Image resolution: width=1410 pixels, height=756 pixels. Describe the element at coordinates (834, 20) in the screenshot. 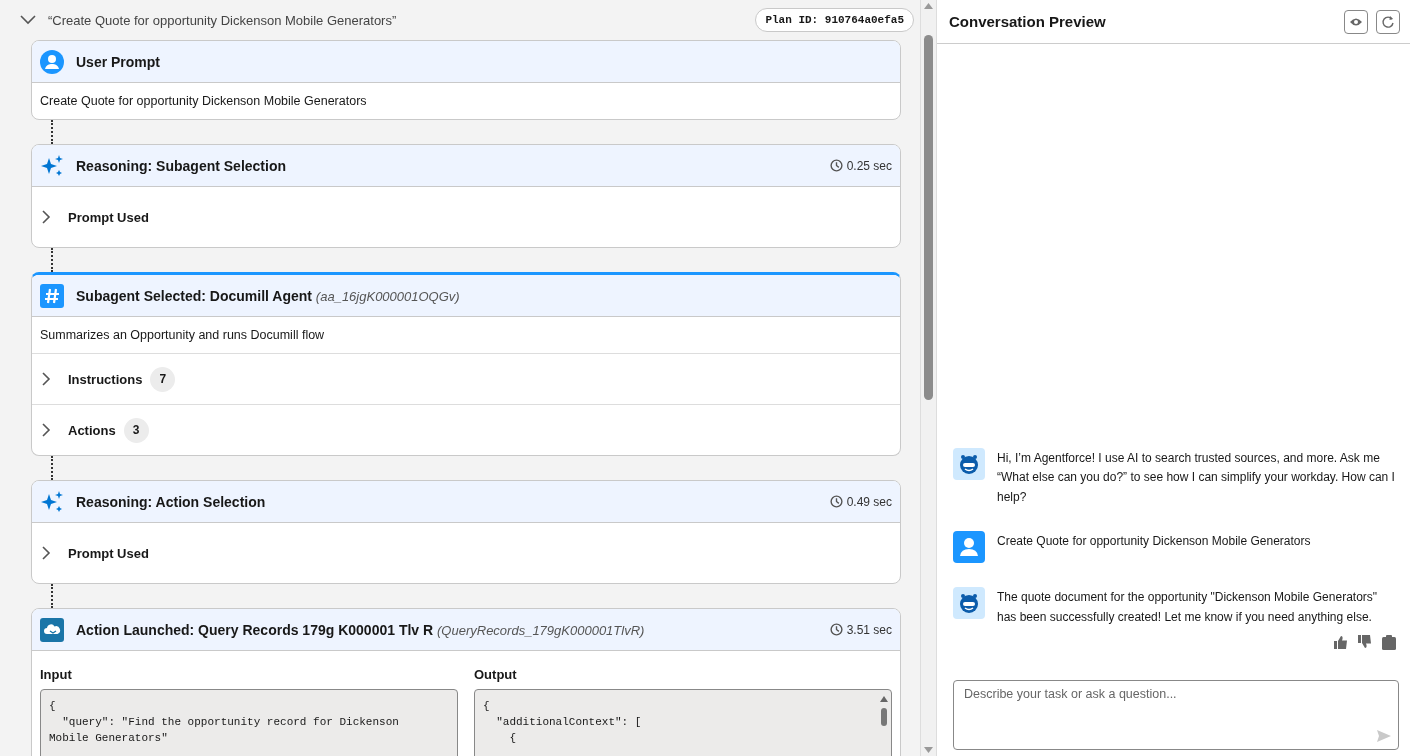

I see `plan-id-badge: Plan ID: 910764a0efa5` at that location.